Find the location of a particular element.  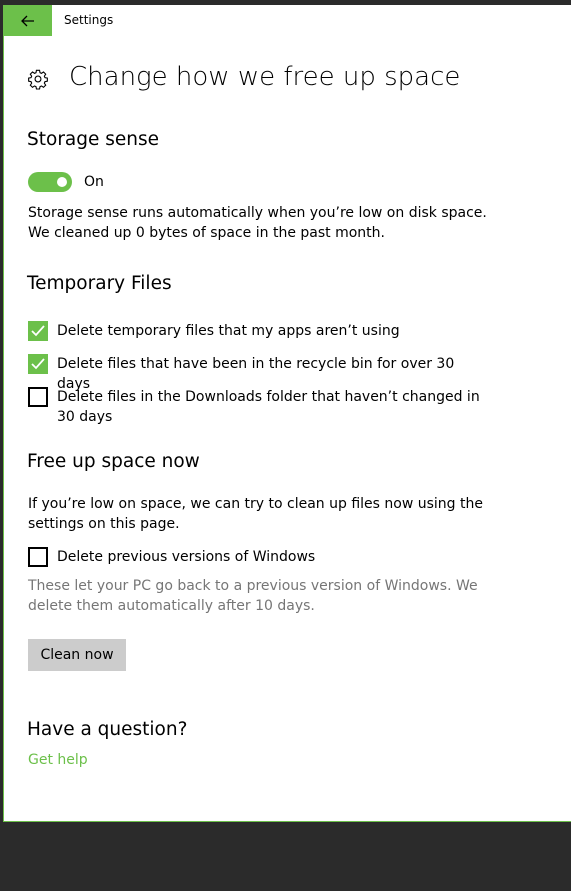

back-button is located at coordinates (28, 20).